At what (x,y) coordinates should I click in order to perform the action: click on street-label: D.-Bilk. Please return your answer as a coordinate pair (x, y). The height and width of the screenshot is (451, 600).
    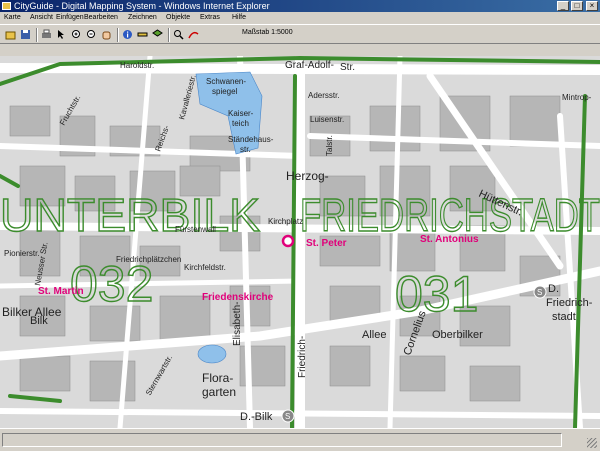
    Looking at the image, I should click on (256, 417).